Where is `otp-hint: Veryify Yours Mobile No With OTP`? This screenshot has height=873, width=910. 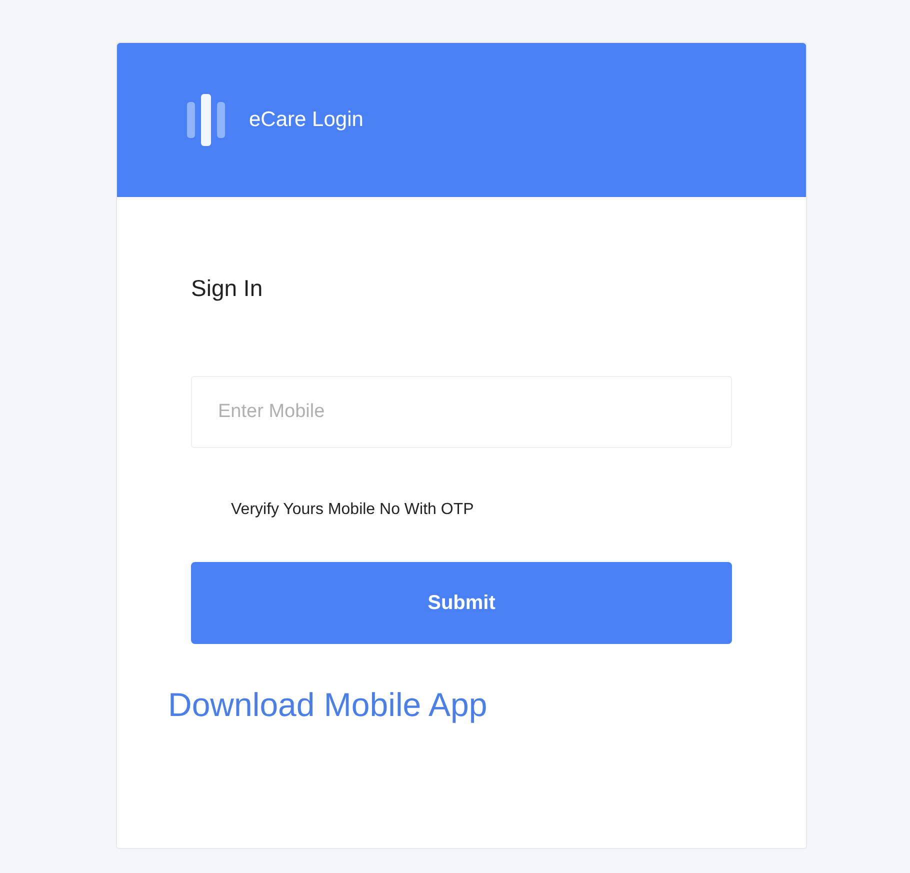
otp-hint: Veryify Yours Mobile No With OTP is located at coordinates (352, 510).